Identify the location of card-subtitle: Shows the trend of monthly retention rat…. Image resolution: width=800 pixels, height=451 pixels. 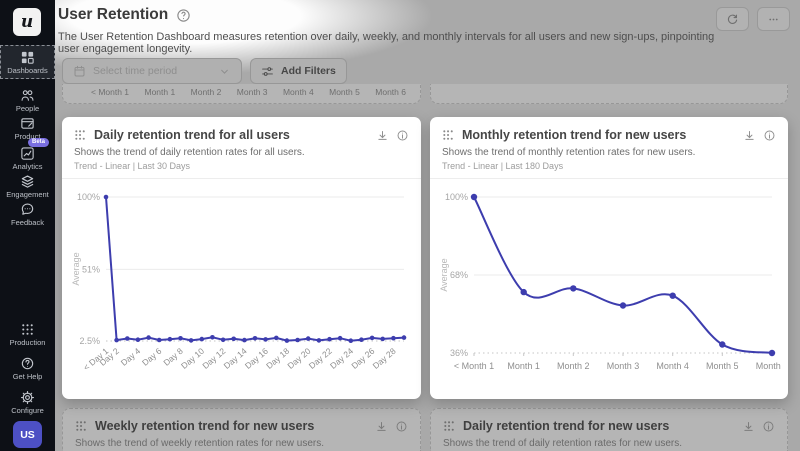
(569, 152).